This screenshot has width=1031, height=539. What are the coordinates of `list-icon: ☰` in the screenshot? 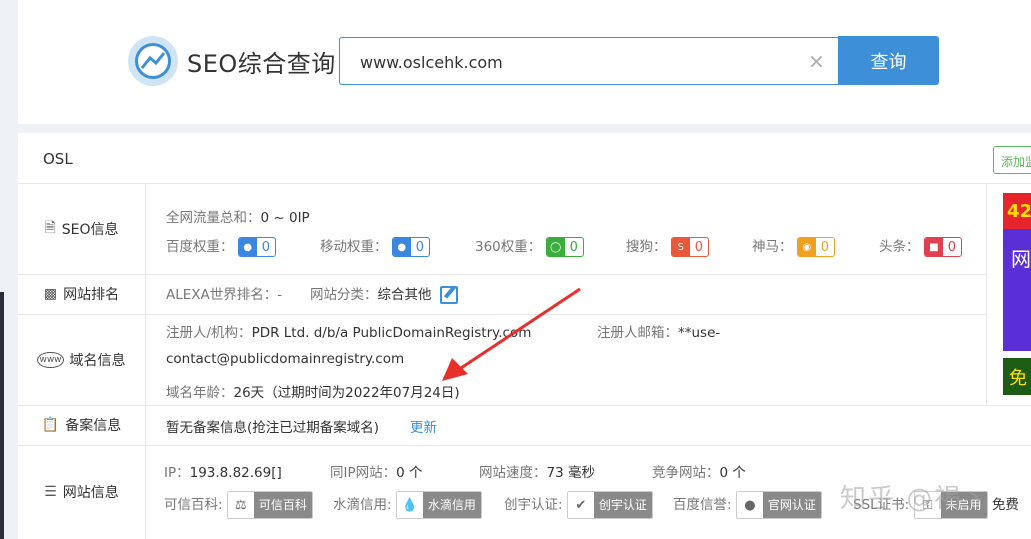 It's located at (50, 492).